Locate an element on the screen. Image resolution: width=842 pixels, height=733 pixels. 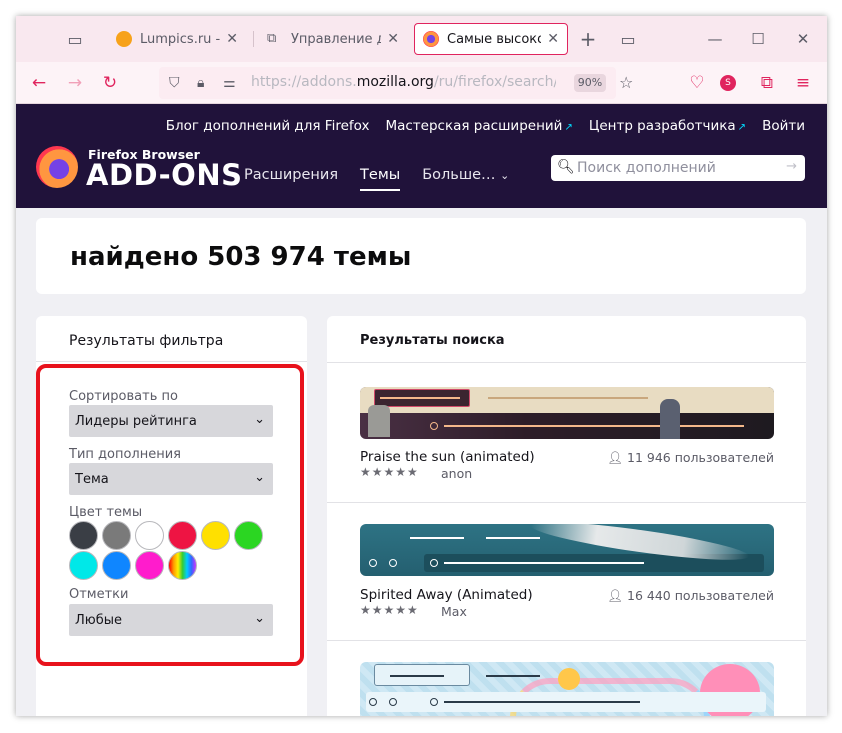
link-developer-hub: Центр разработчика ↗ is located at coordinates (667, 126).